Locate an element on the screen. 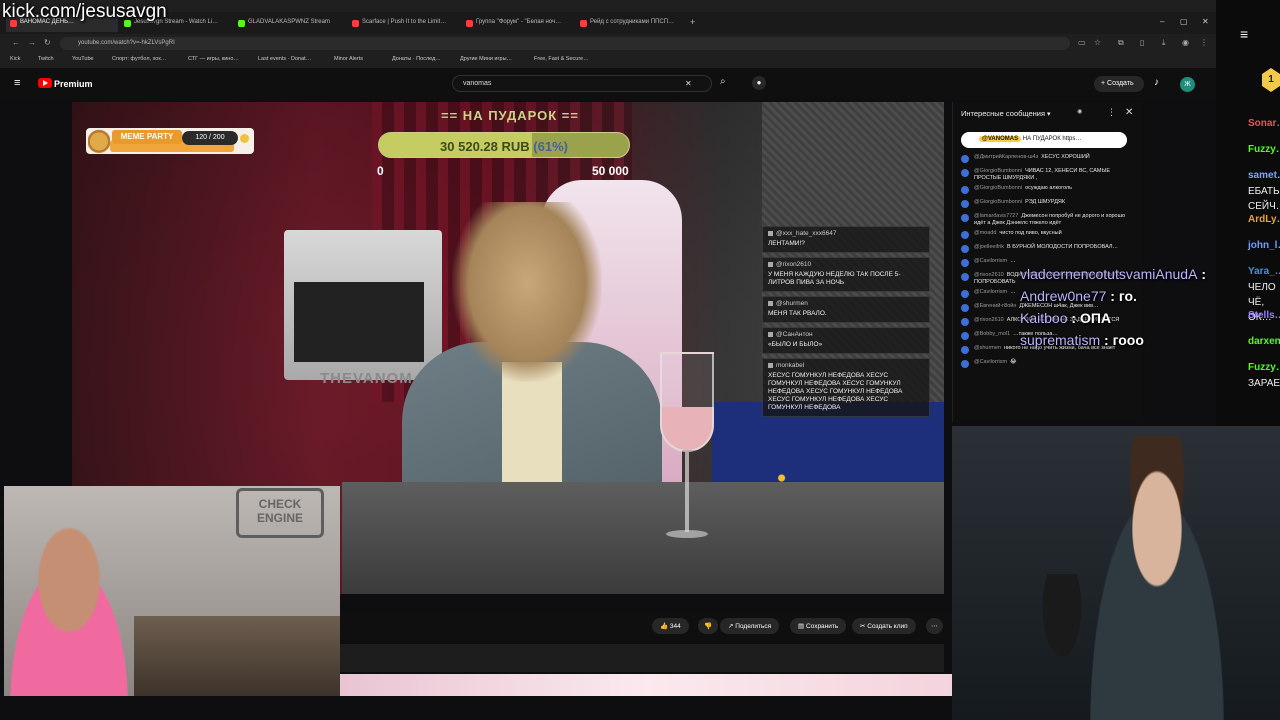 The image size is (1280, 720). reload-icon: ↻ is located at coordinates (47, 42).